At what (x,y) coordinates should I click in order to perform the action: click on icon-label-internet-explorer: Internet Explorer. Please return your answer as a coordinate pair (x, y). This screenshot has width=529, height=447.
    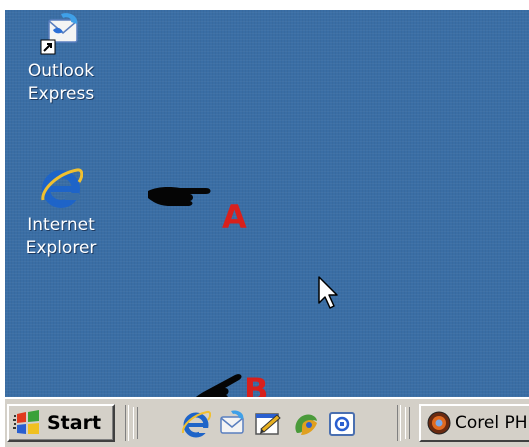
    Looking at the image, I should click on (61, 236).